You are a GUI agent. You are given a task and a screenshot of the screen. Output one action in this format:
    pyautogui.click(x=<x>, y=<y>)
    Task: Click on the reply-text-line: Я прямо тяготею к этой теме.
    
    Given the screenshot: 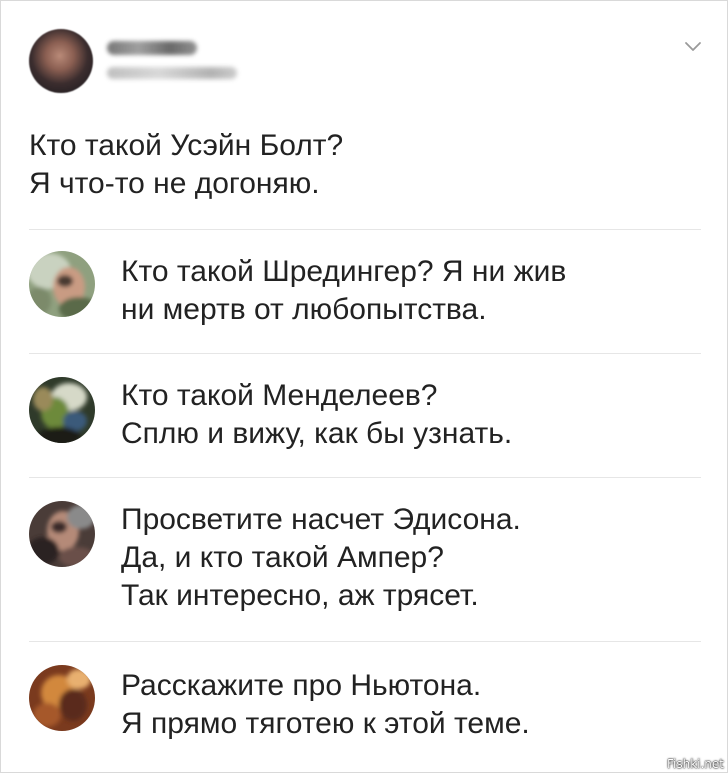 What is the action you would take?
    pyautogui.click(x=325, y=723)
    